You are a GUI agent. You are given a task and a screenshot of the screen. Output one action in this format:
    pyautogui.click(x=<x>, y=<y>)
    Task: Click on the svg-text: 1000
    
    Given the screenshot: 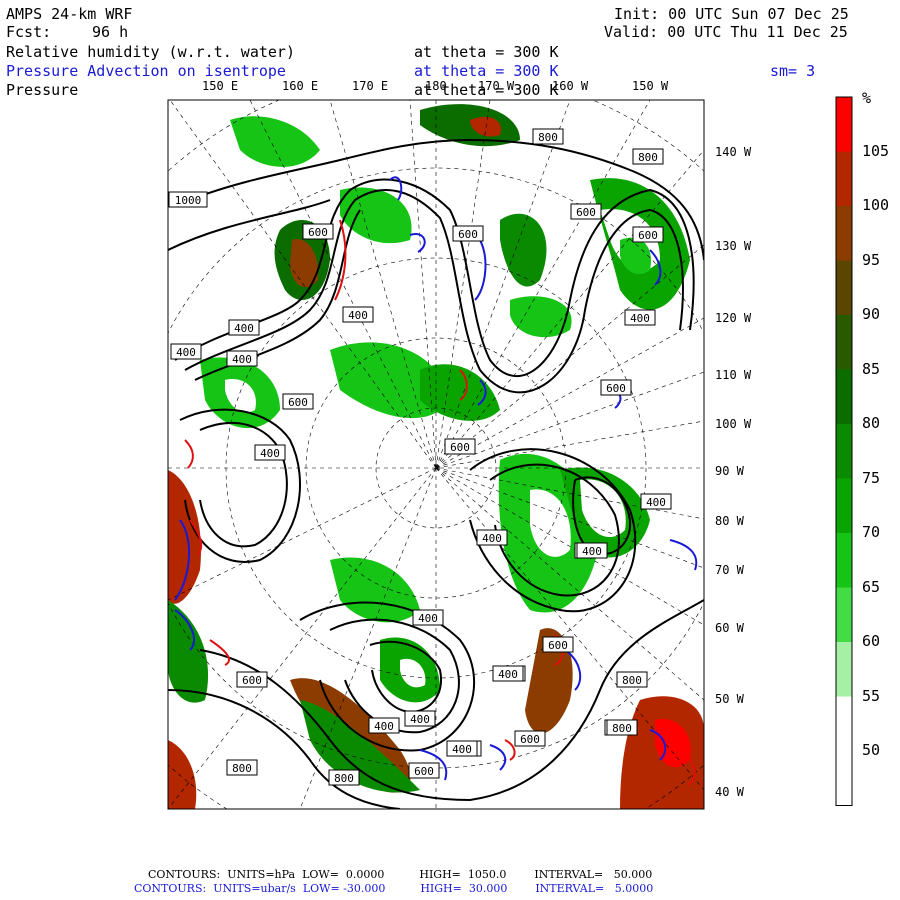 What is the action you would take?
    pyautogui.click(x=188, y=200)
    